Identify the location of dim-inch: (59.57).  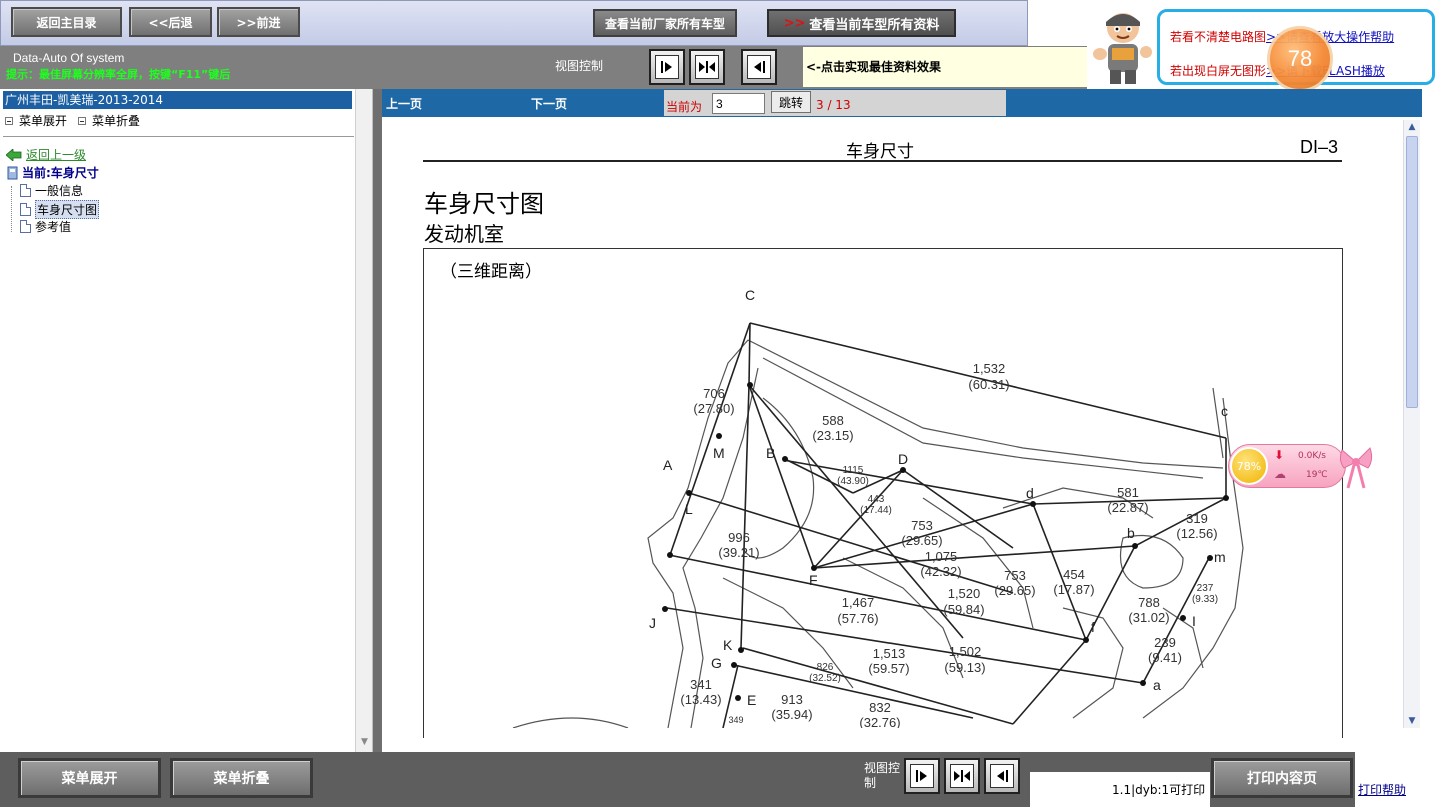
(888, 668).